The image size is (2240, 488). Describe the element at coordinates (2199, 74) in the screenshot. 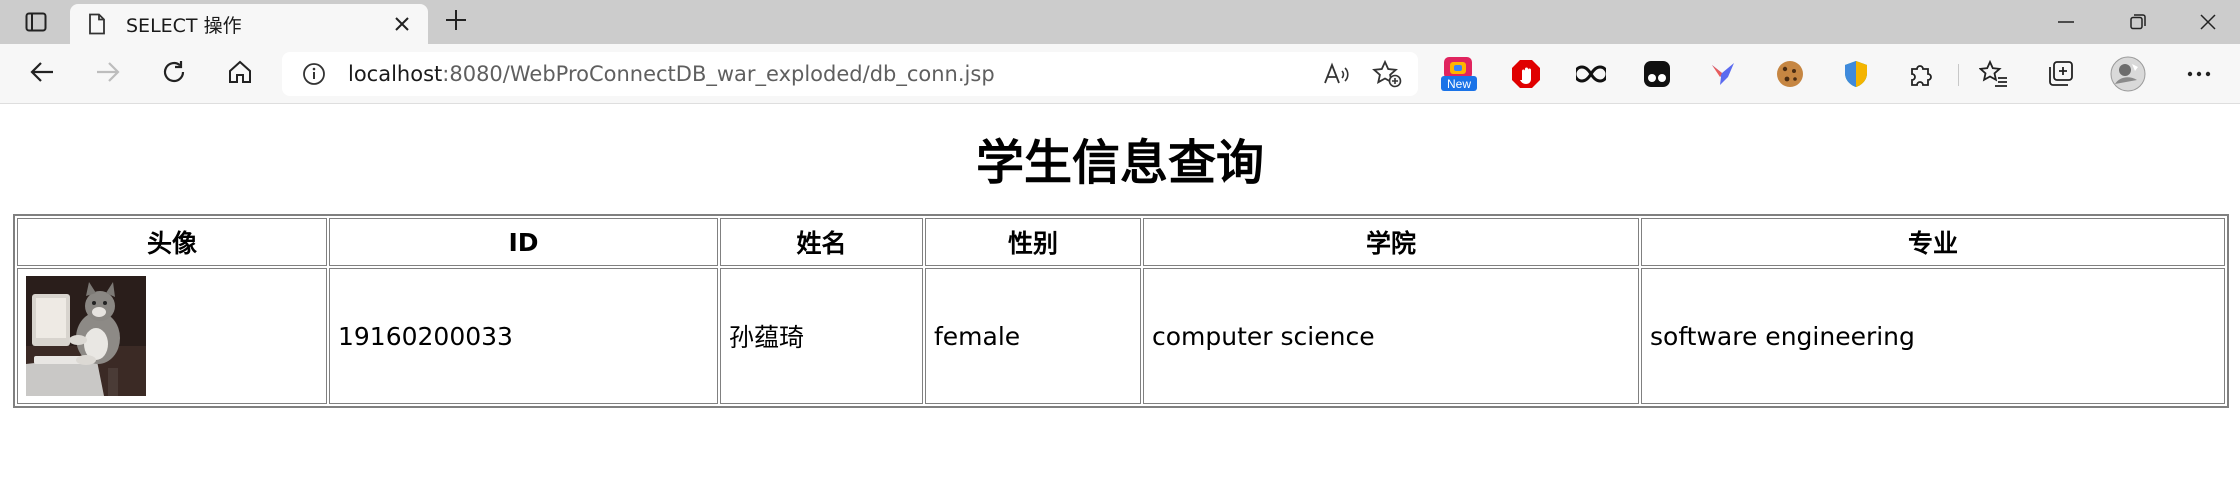

I see `more-icon` at that location.